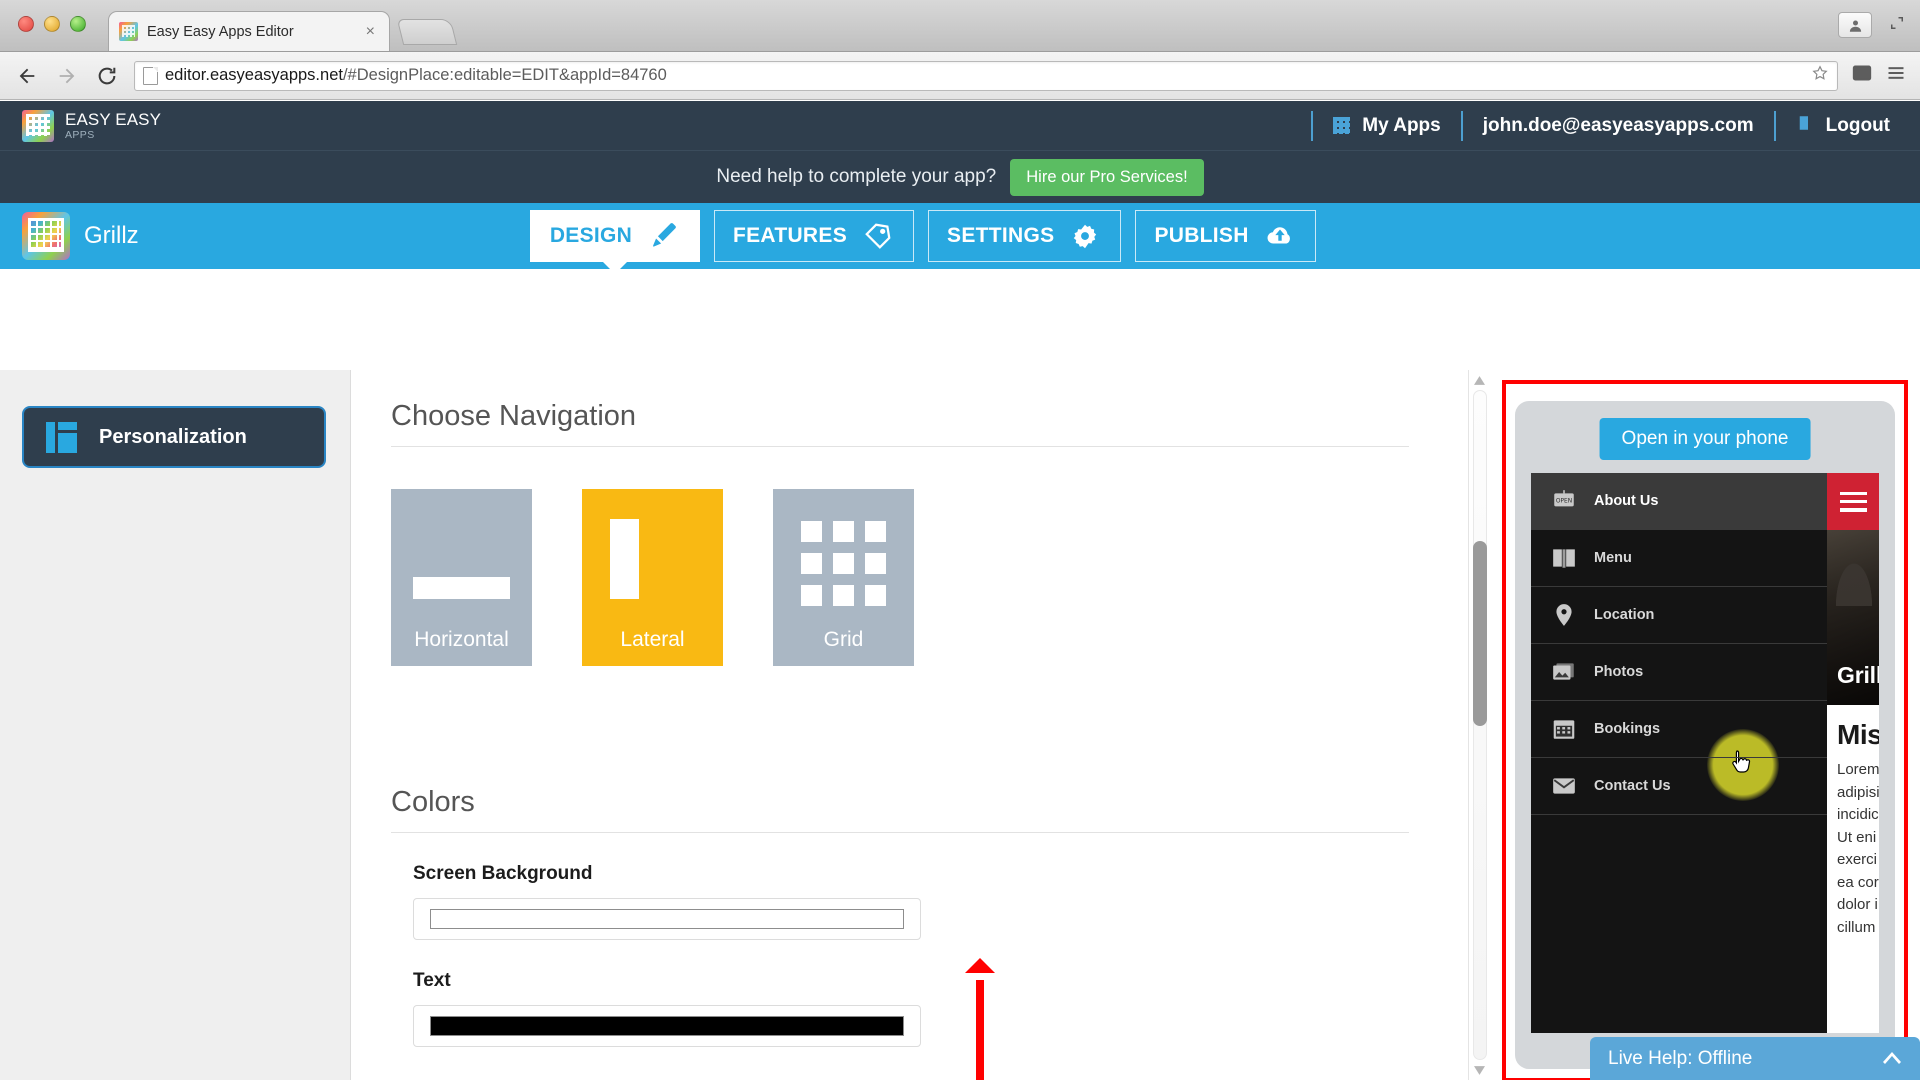 This screenshot has width=1920, height=1080. What do you see at coordinates (1085, 236) in the screenshot?
I see `gear-icon` at bounding box center [1085, 236].